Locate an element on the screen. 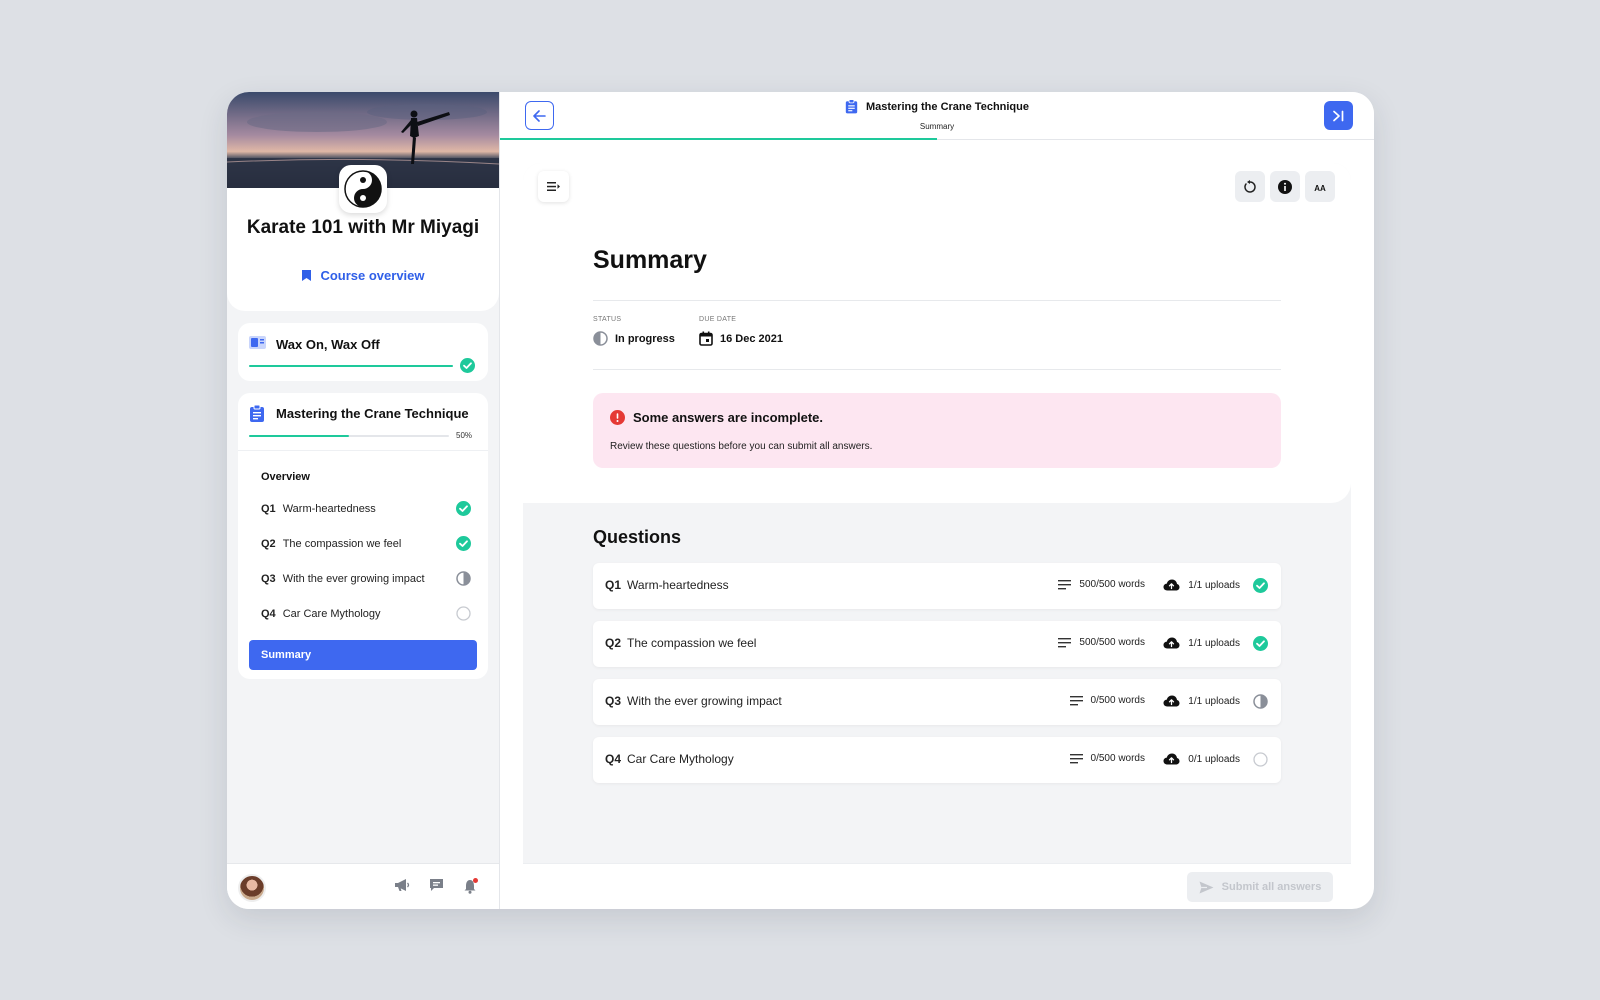  submit-label: Submit all answers is located at coordinates (1271, 887).